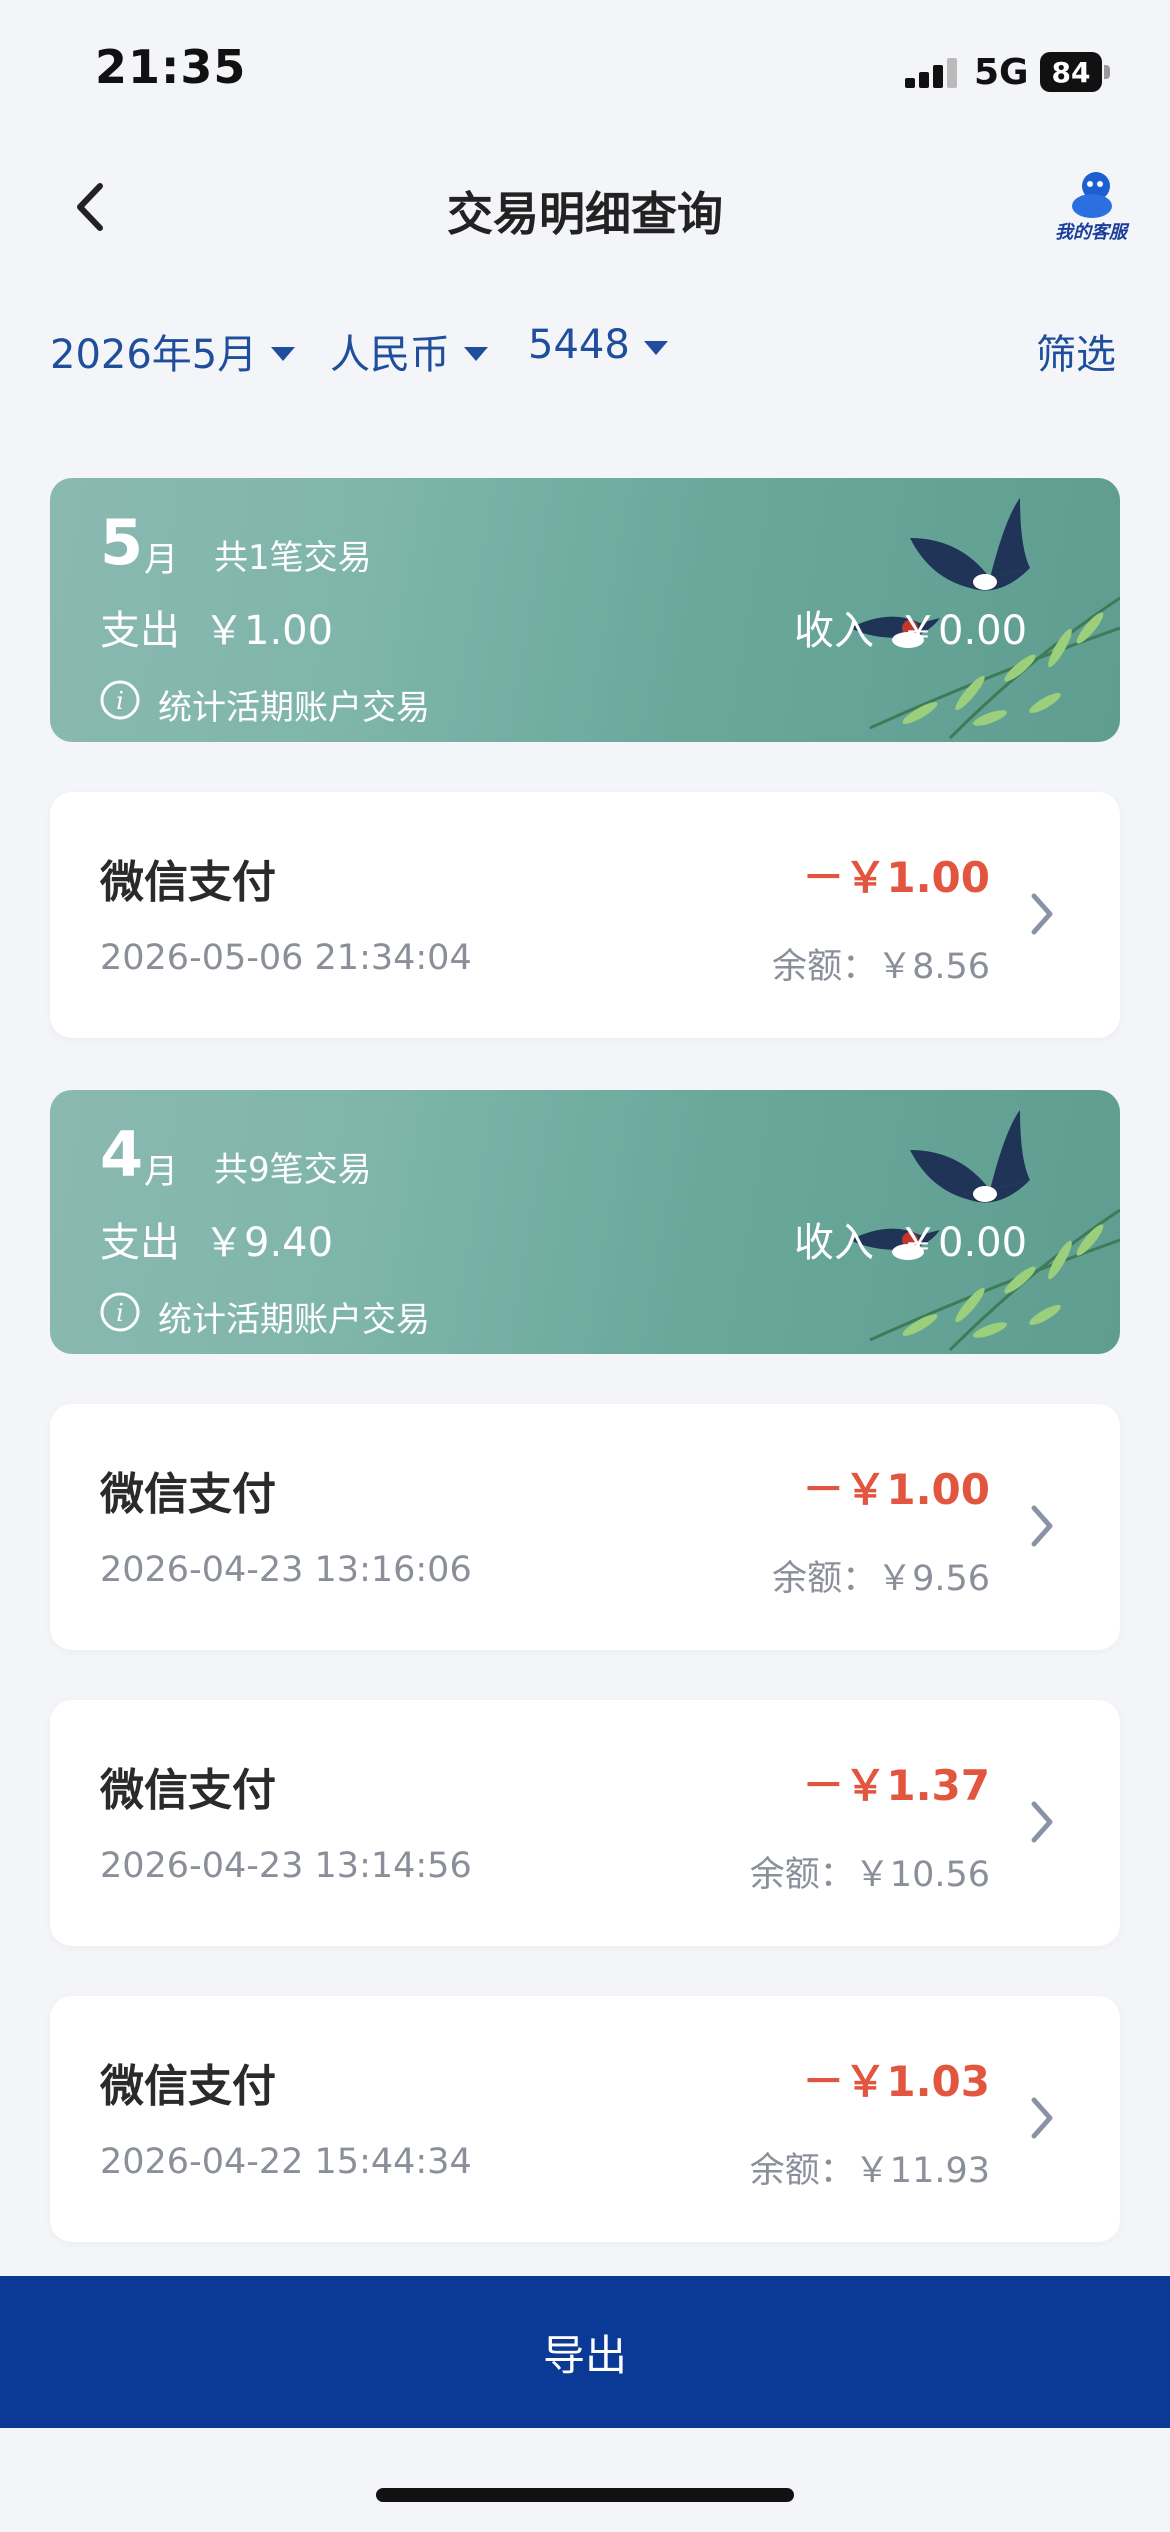 This screenshot has height=2532, width=1170. I want to click on signal-icon, so click(931, 73).